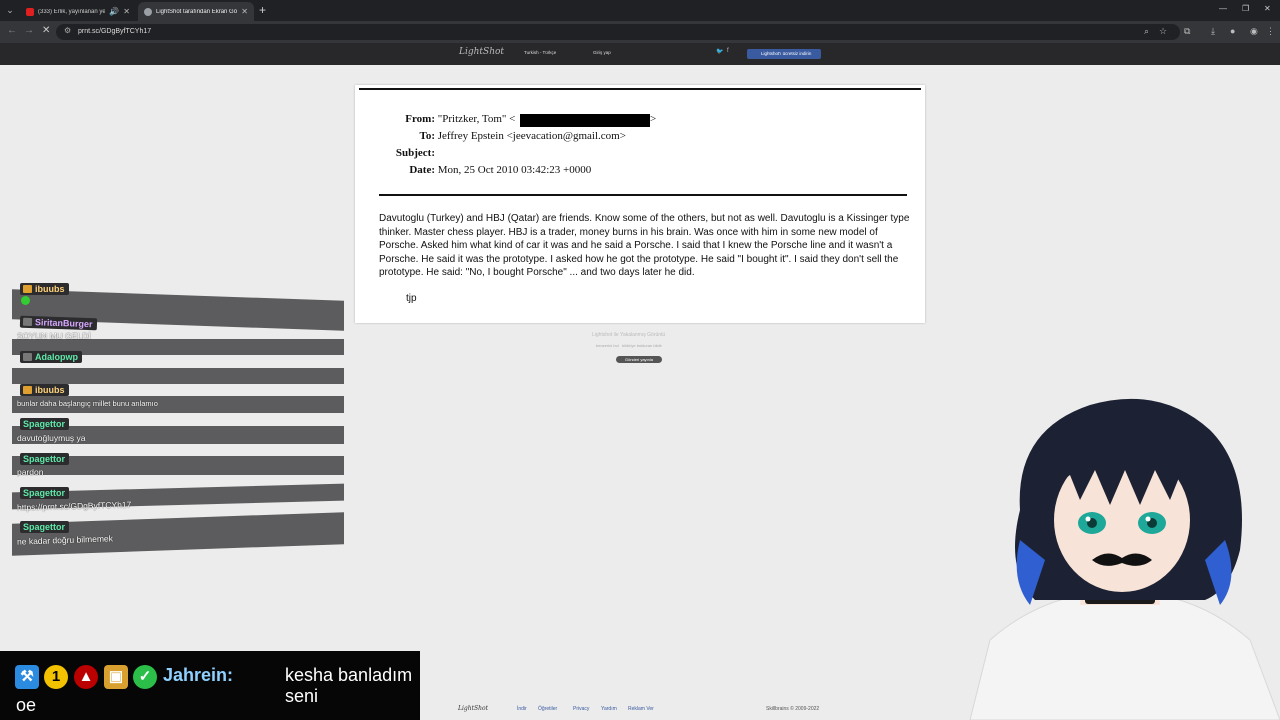 The height and width of the screenshot is (720, 1280). I want to click on footer-link-help: Yardım, so click(609, 709).